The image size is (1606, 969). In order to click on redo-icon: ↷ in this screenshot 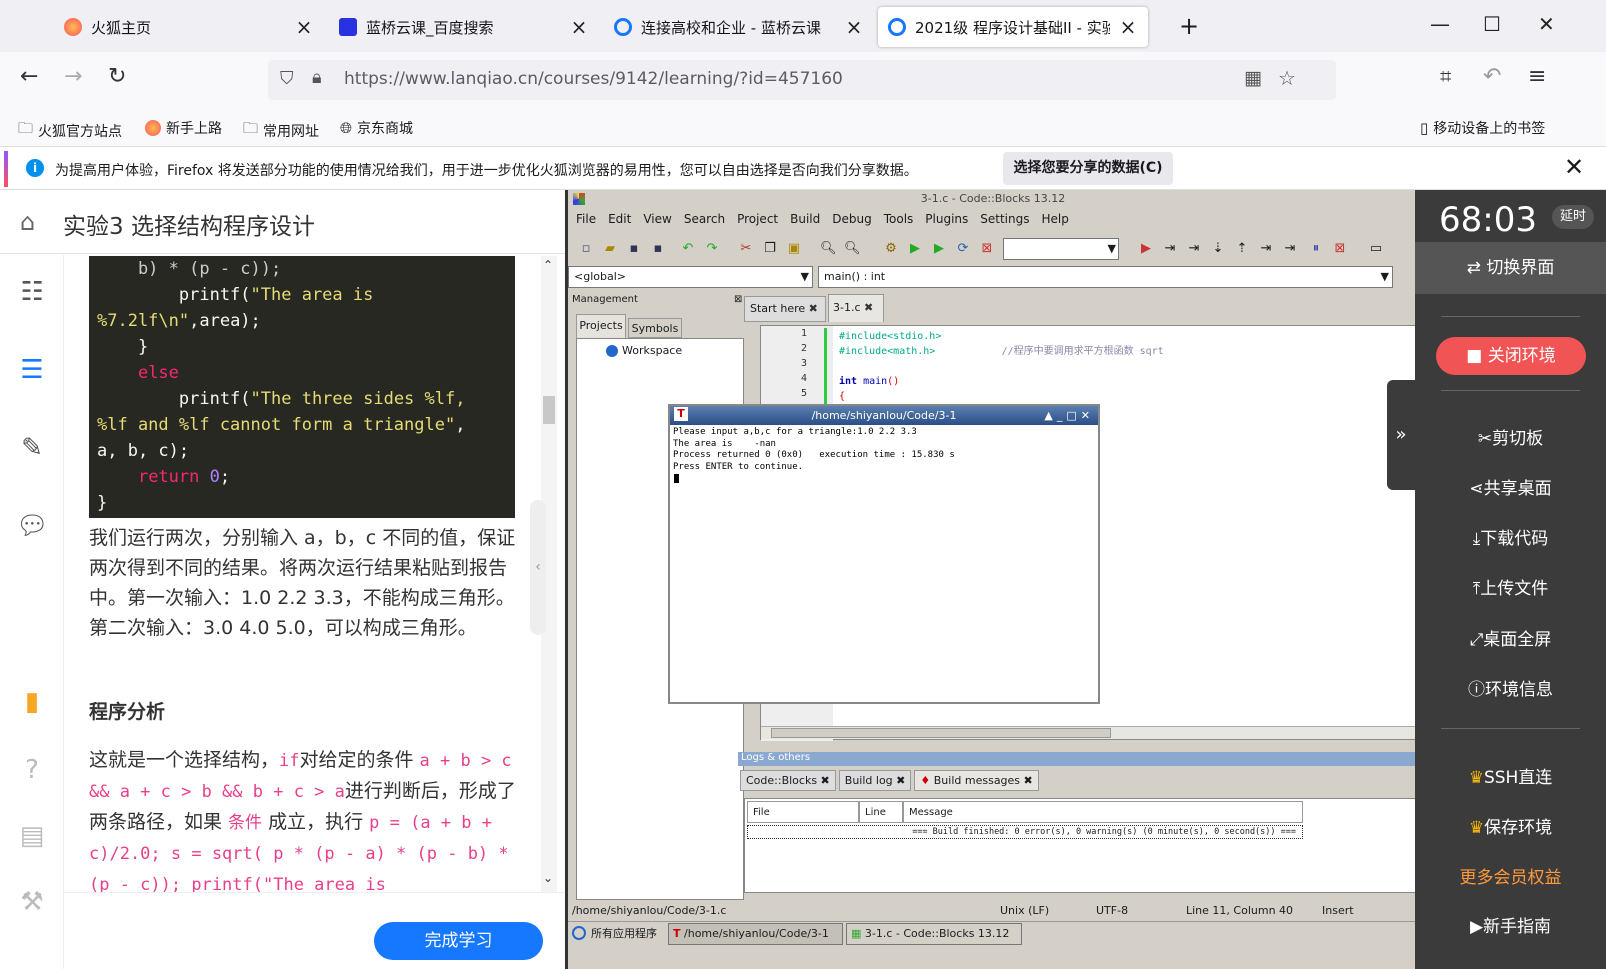, I will do `click(712, 249)`.